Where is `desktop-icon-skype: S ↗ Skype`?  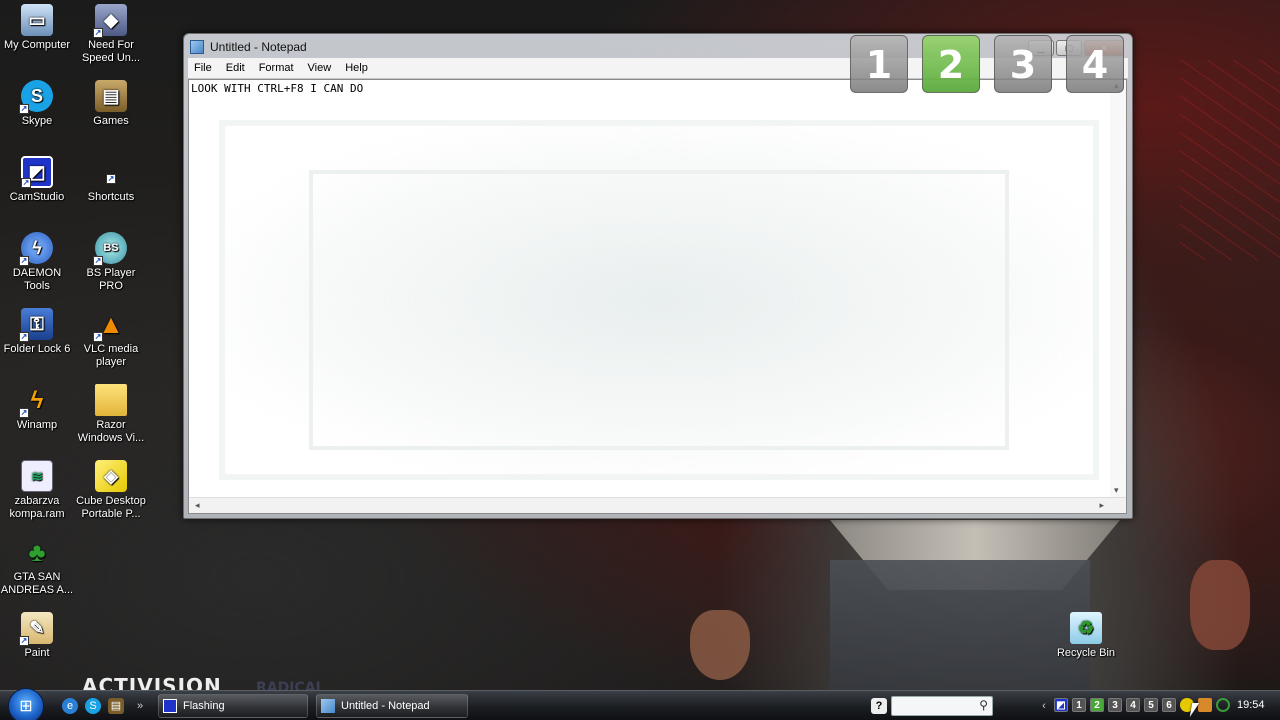
desktop-icon-skype: S ↗ Skype is located at coordinates (37, 104).